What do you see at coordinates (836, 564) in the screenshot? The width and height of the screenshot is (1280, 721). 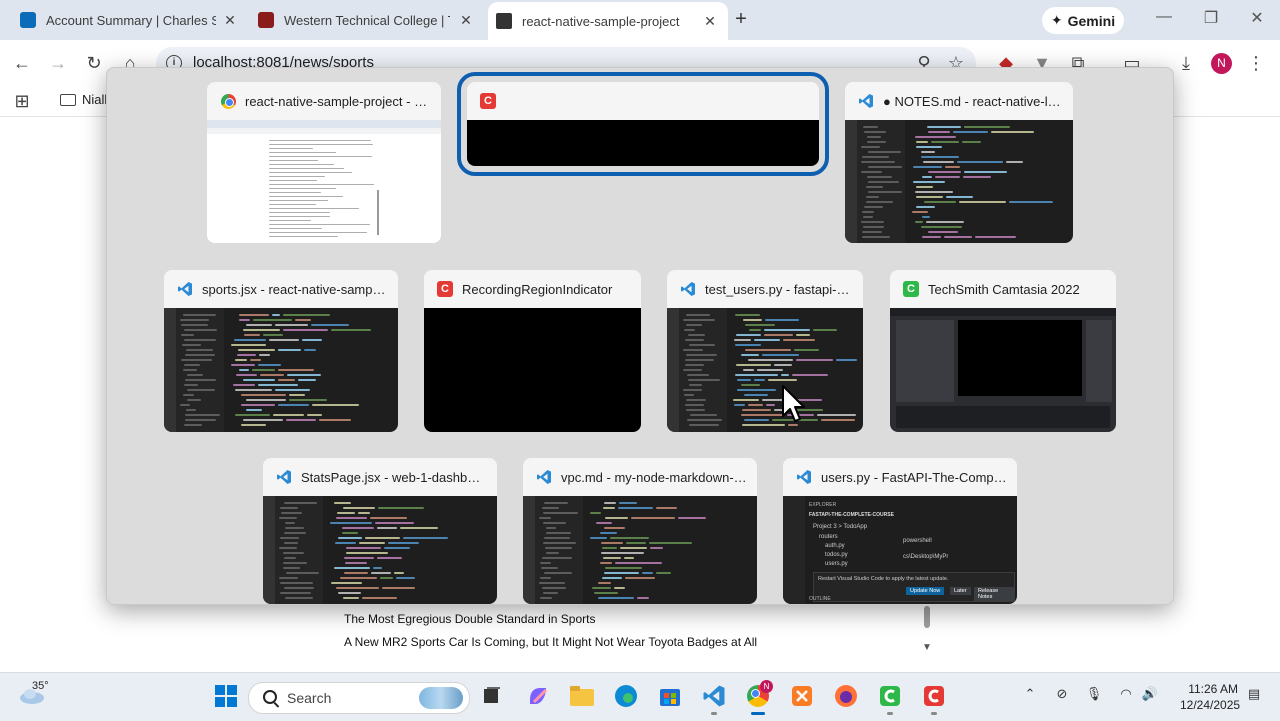 I see `tree-item: users.py` at bounding box center [836, 564].